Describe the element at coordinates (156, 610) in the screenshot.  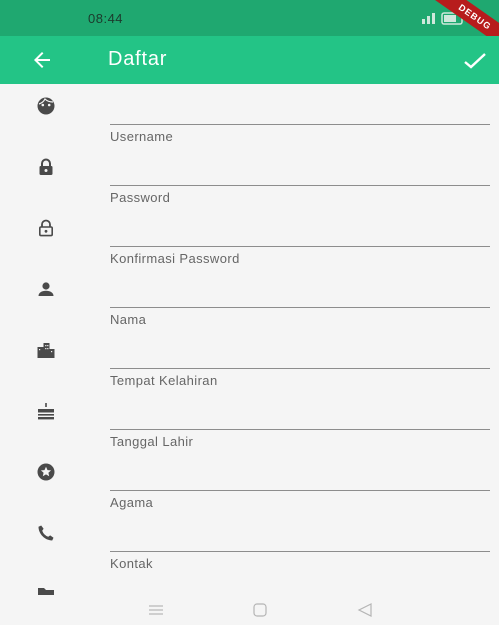
I see `recent-apps-icon` at that location.